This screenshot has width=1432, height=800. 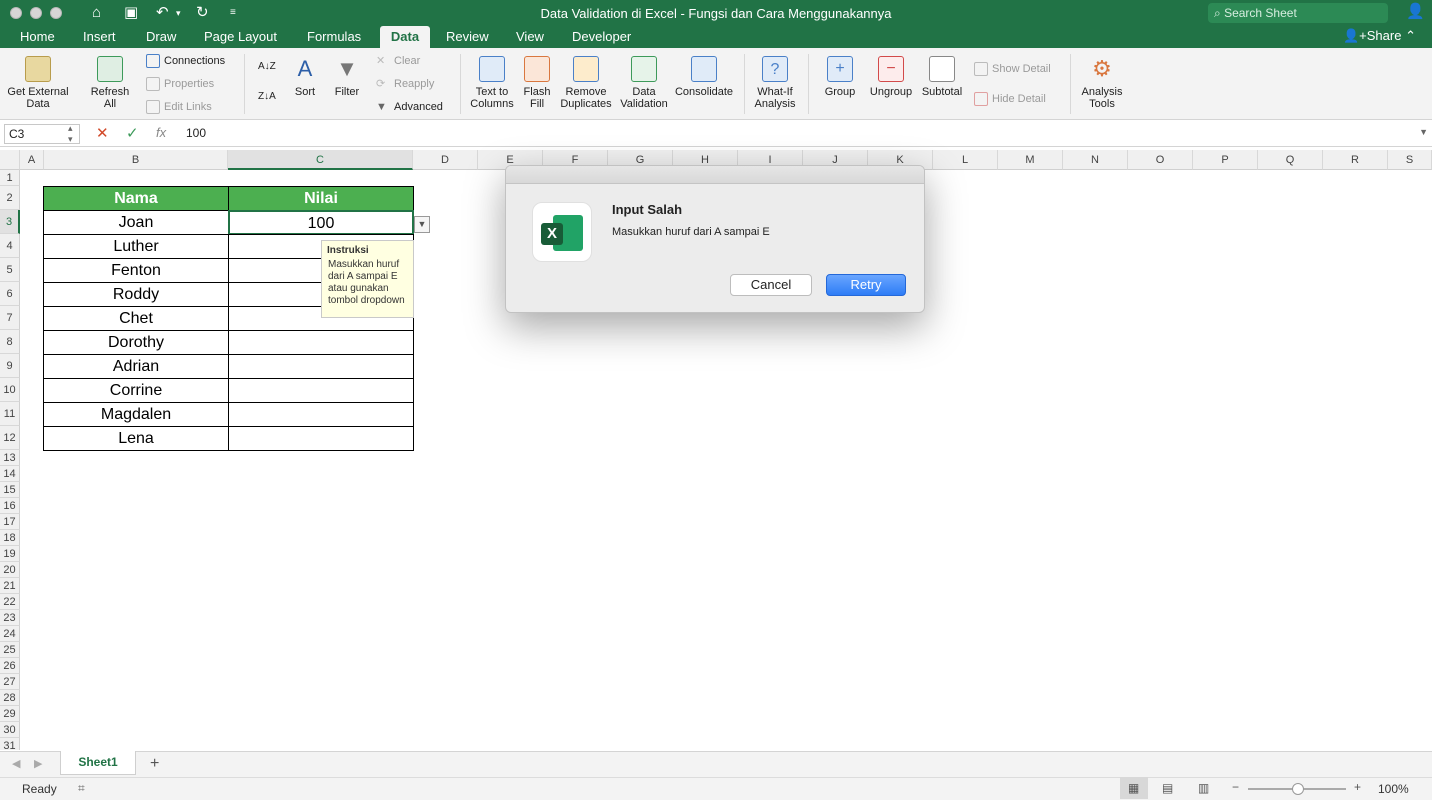 What do you see at coordinates (99, 37) in the screenshot?
I see `tab-insert: Insert` at bounding box center [99, 37].